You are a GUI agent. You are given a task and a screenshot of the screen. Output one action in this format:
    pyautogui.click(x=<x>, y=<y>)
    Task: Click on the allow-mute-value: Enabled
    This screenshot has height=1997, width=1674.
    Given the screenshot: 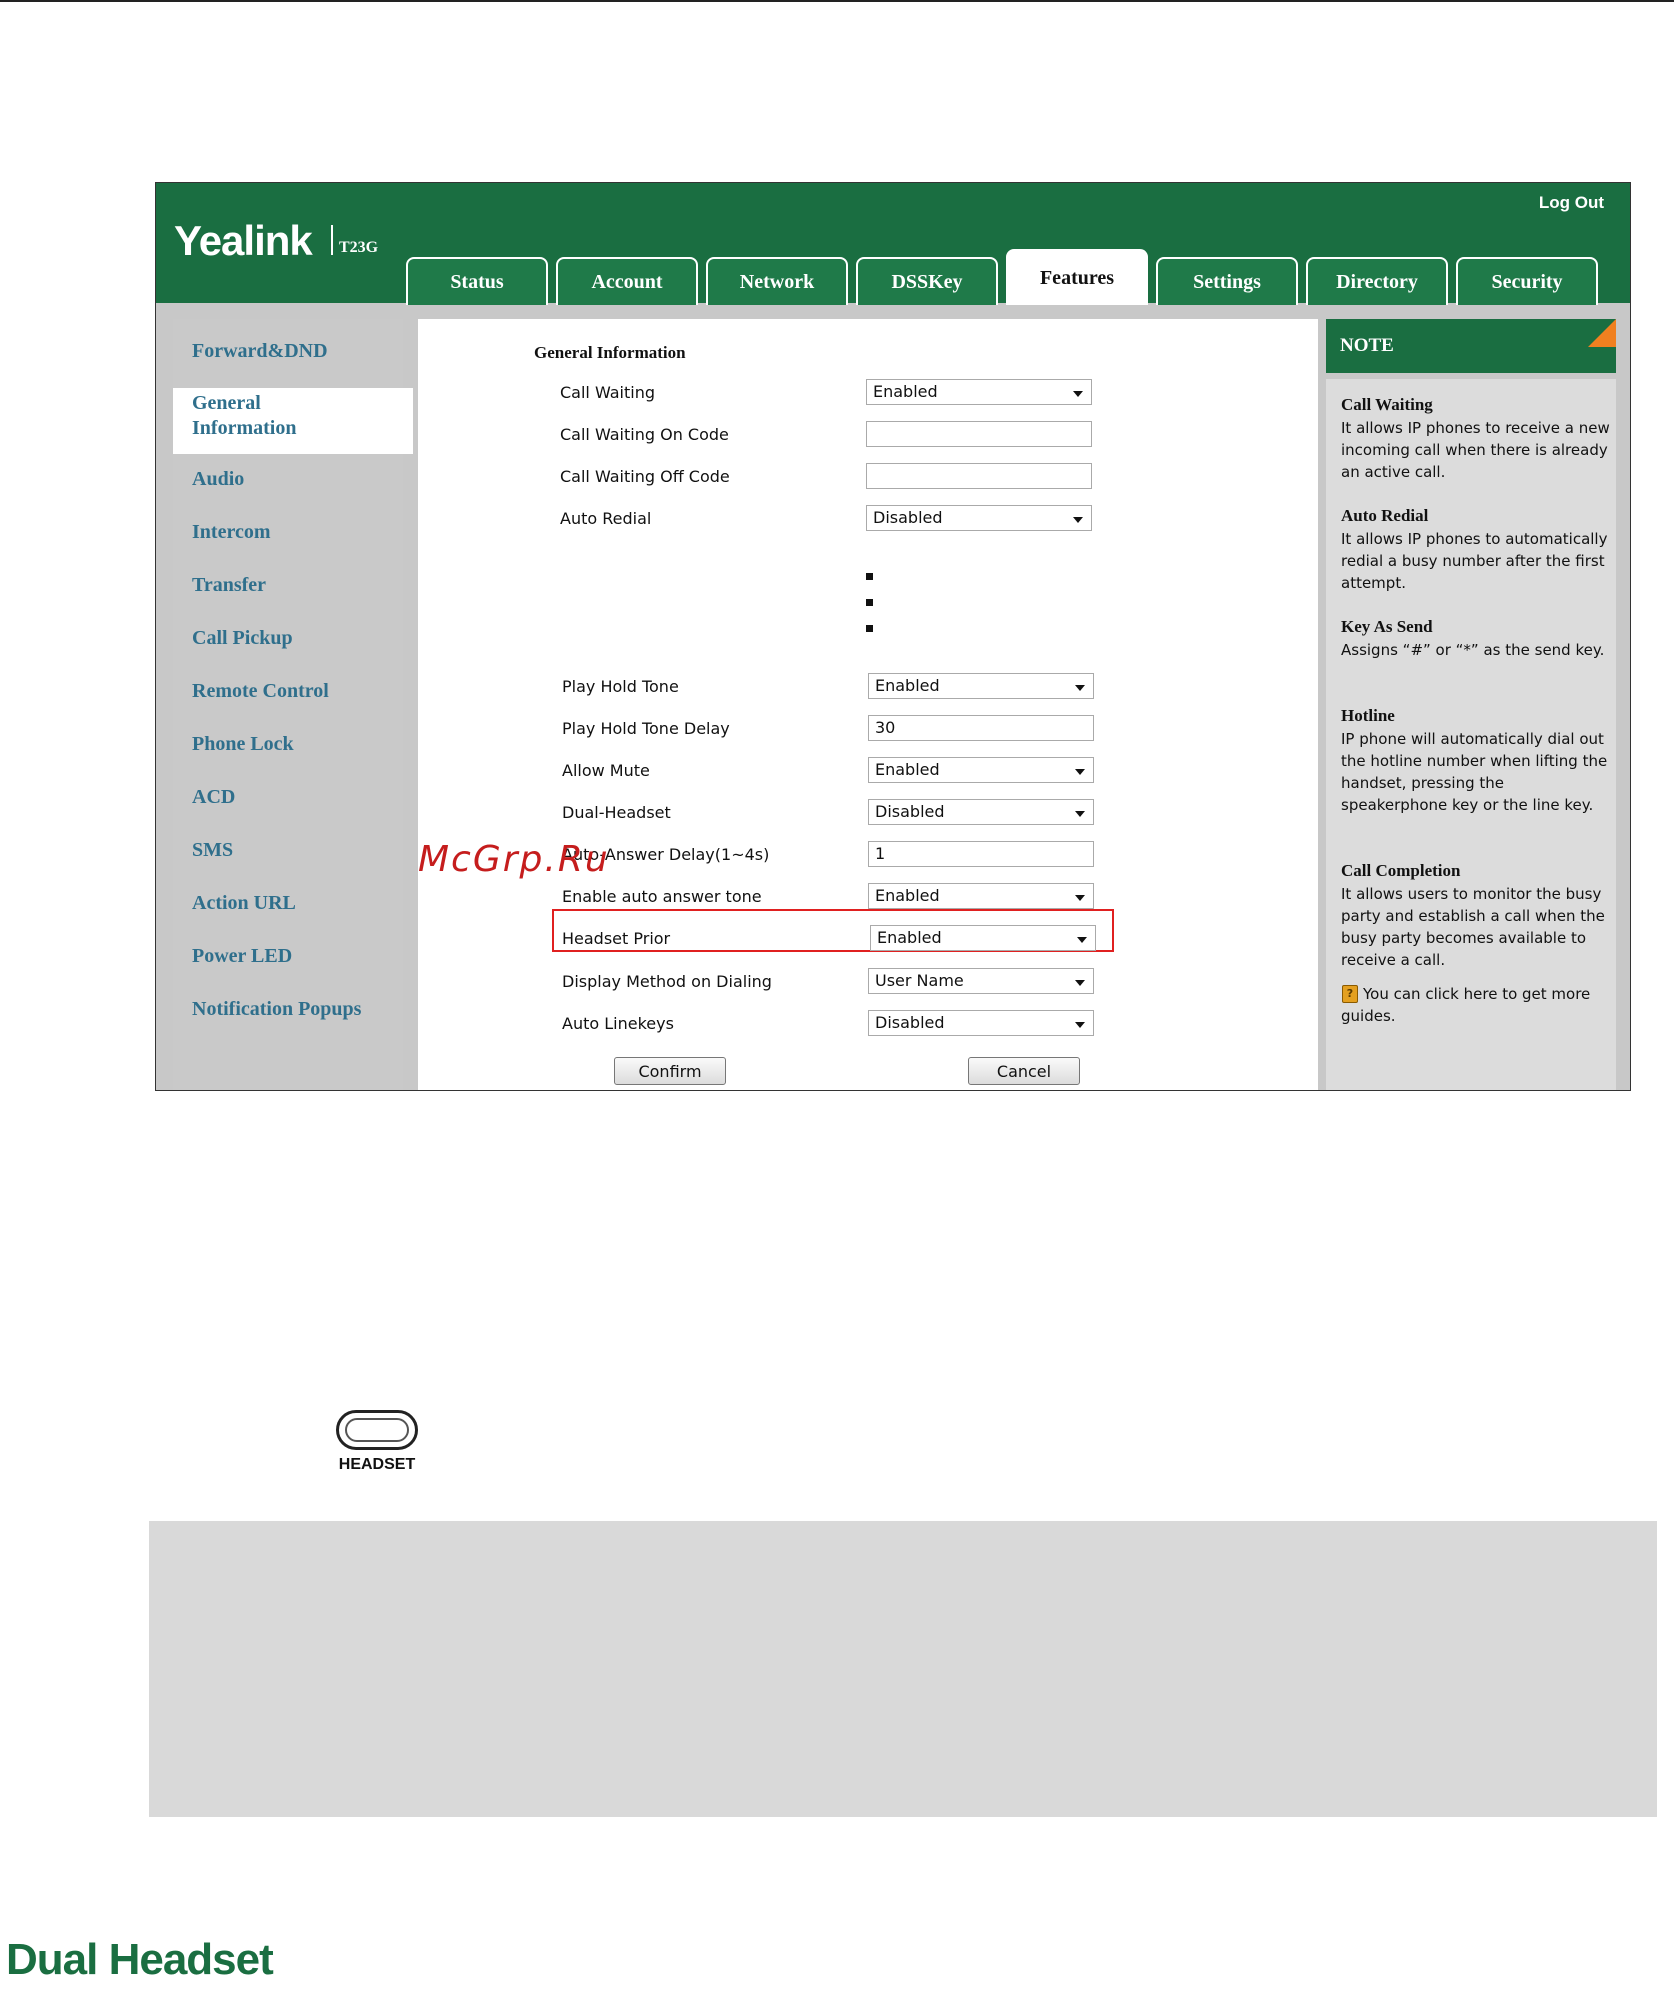 What is the action you would take?
    pyautogui.click(x=907, y=769)
    